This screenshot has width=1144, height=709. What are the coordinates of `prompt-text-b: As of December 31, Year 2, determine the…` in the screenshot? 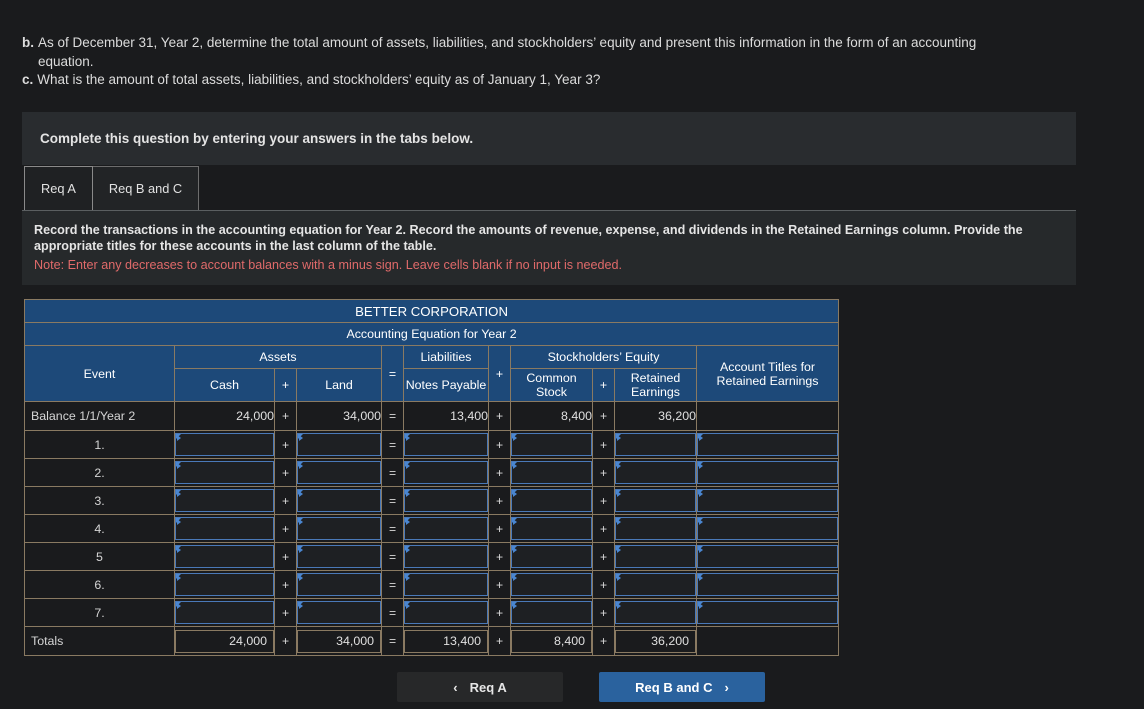 It's located at (507, 52).